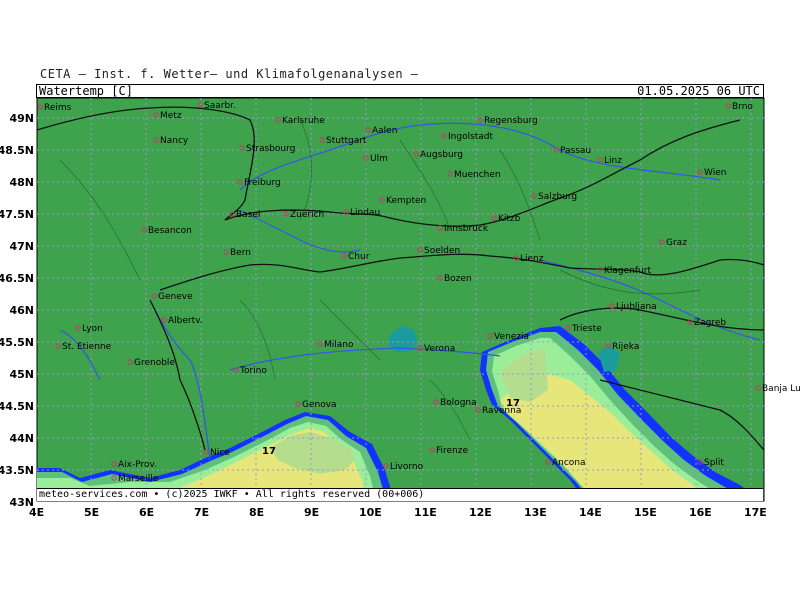 The image size is (800, 600). Describe the element at coordinates (458, 403) in the screenshot. I see `city-label: Bologna` at that location.